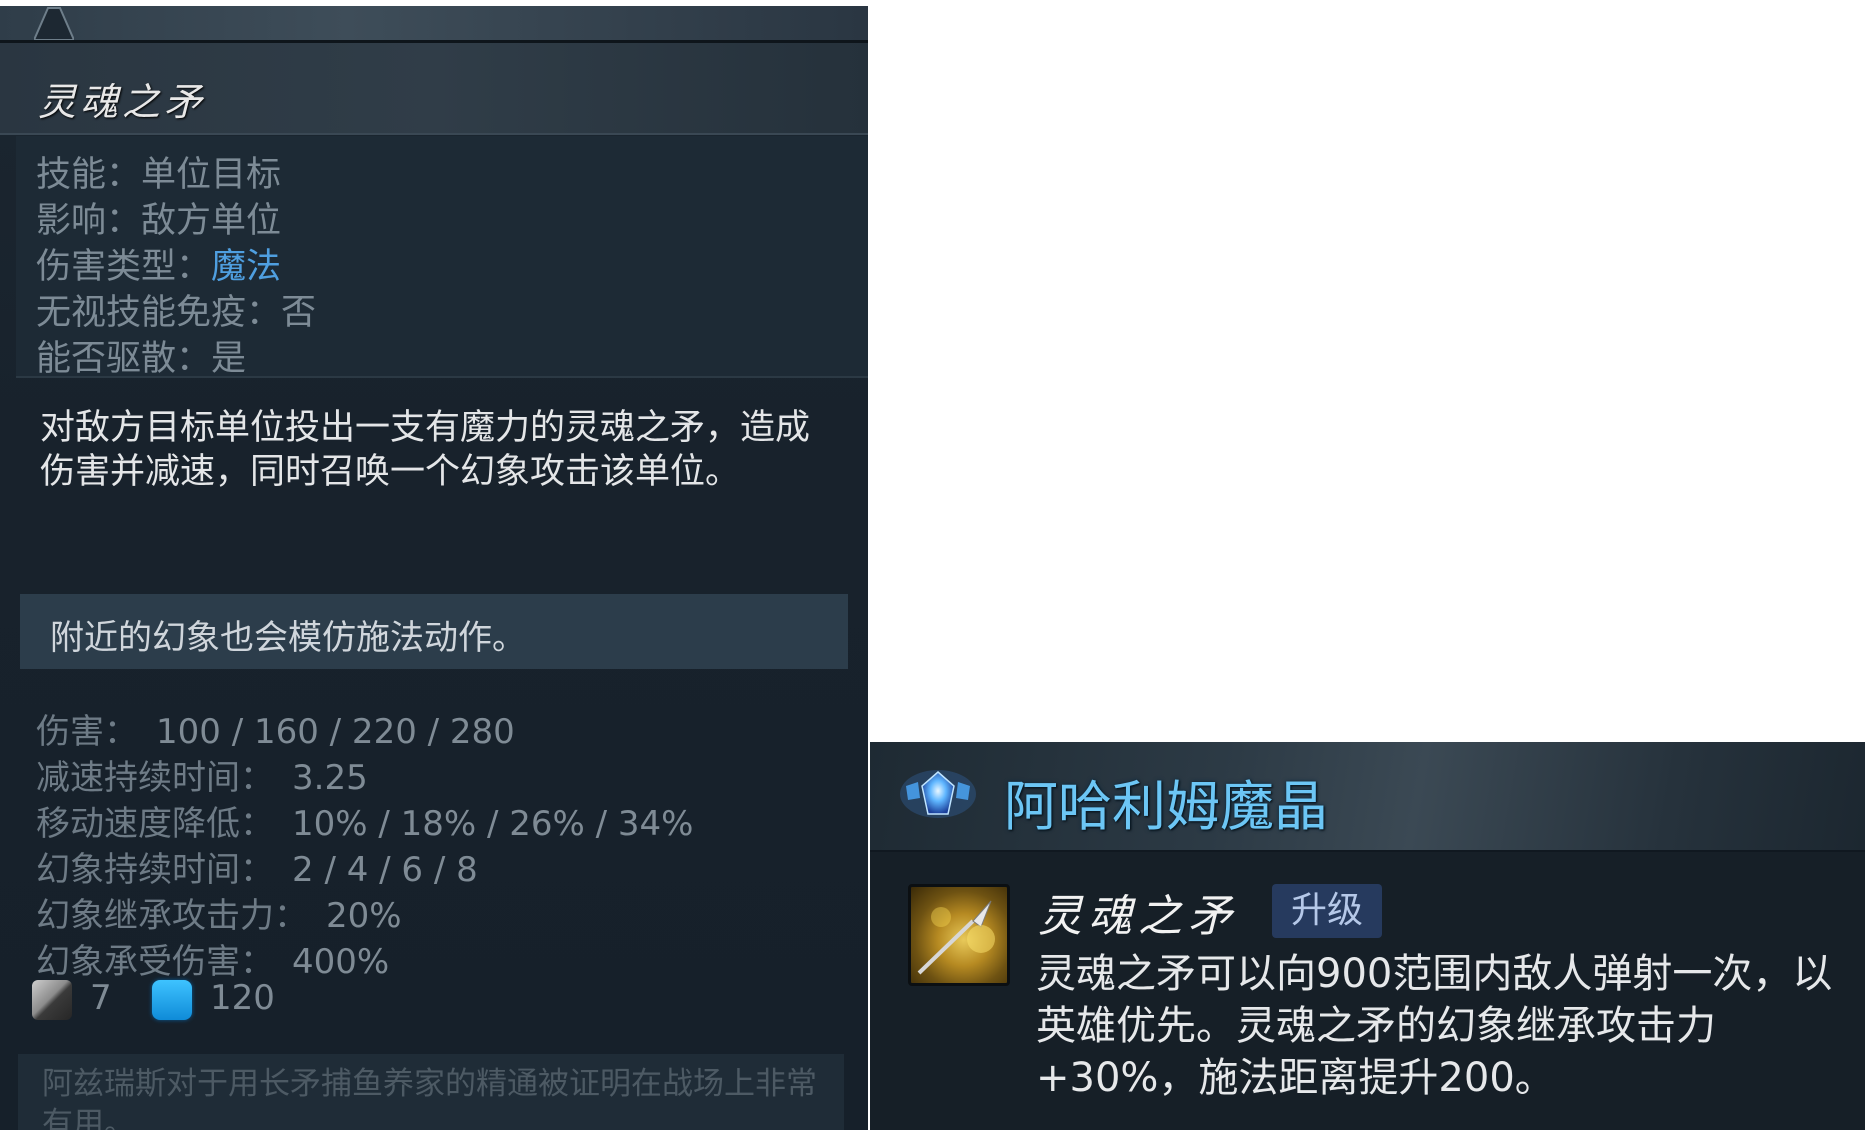 This screenshot has width=1865, height=1130. Describe the element at coordinates (364, 916) in the screenshot. I see `stat-value: 20%` at that location.